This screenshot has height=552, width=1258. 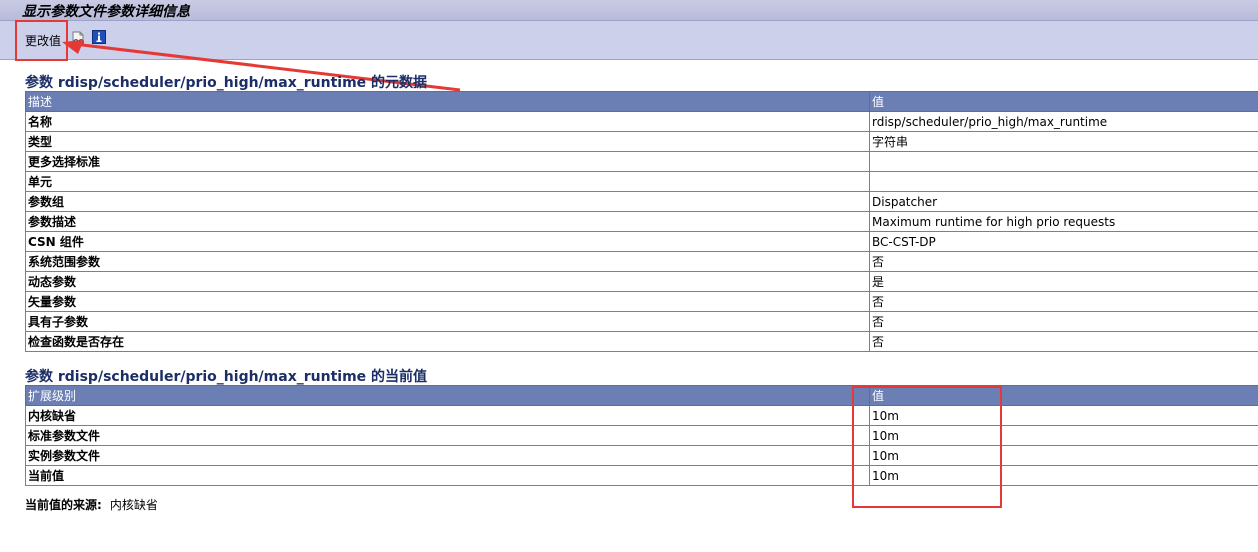 I want to click on window-titlebar: 显示参数文件参数详细信息, so click(x=629, y=10).